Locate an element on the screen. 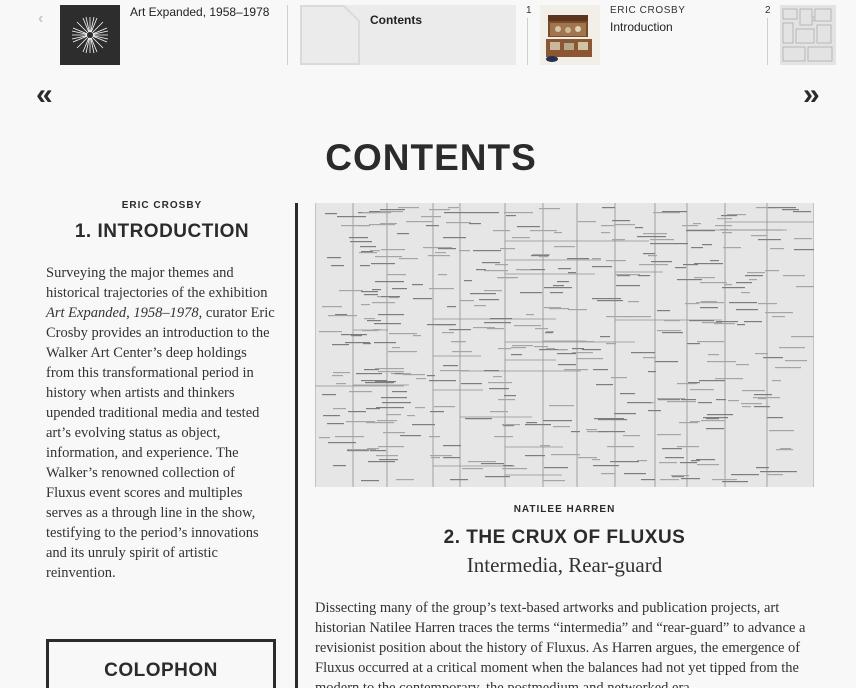  colophon-label: COLOPHON is located at coordinates (161, 670).